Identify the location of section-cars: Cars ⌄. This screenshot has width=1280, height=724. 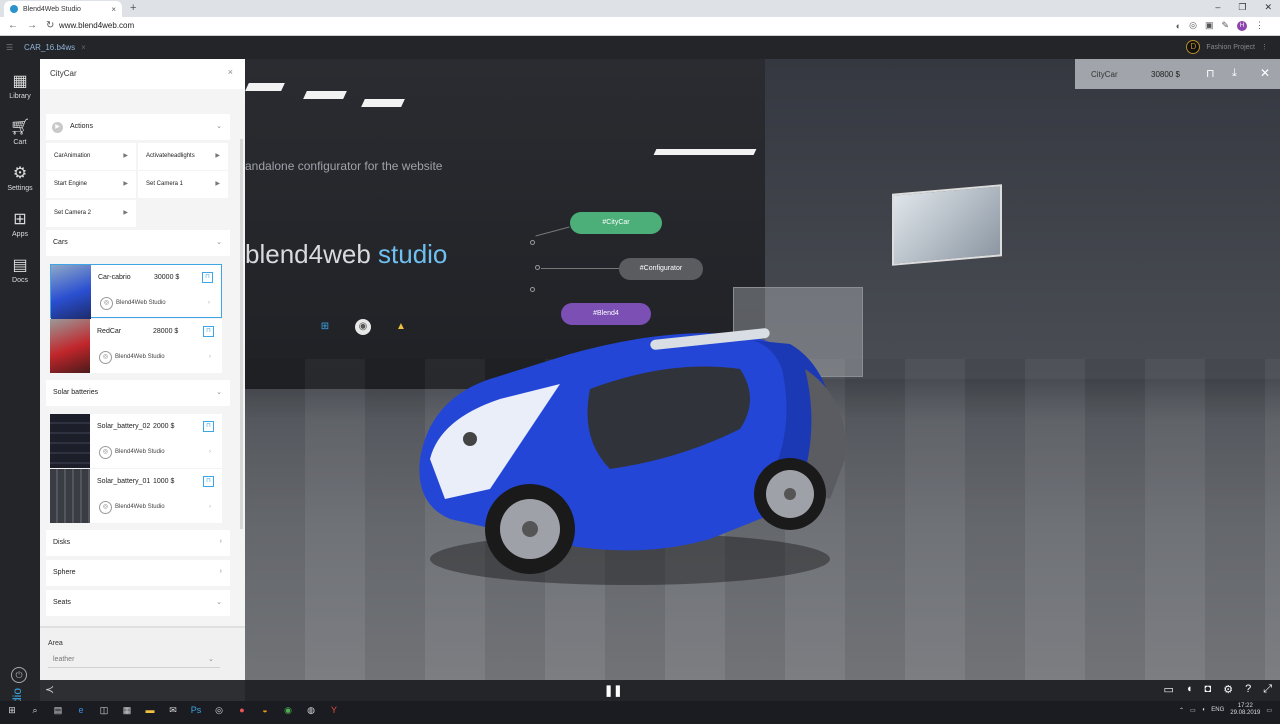
(138, 243).